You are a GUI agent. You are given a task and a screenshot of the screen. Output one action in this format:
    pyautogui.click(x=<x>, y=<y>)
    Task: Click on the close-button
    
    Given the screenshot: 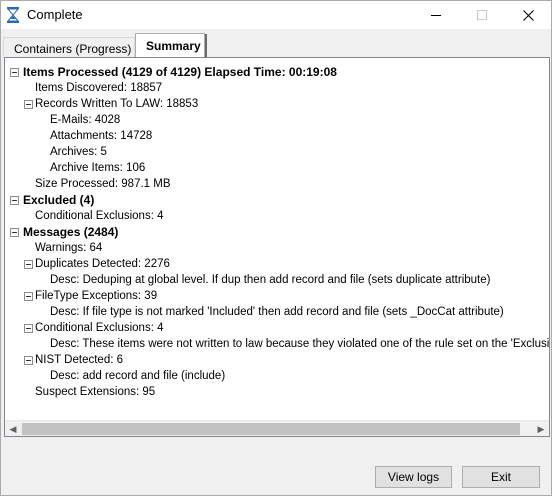 What is the action you would take?
    pyautogui.click(x=528, y=15)
    